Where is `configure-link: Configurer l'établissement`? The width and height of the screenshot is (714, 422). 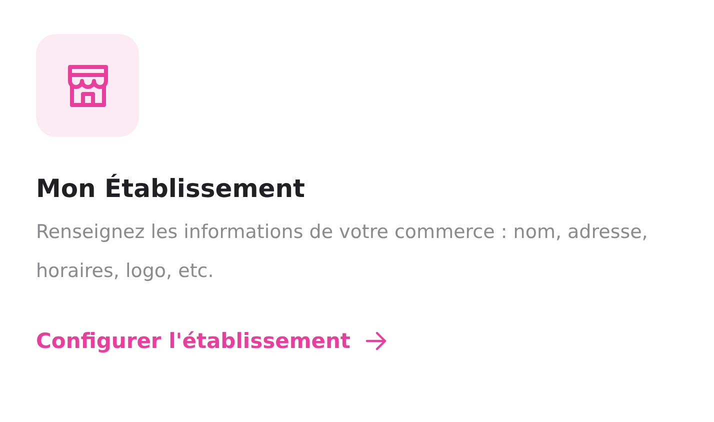
configure-link: Configurer l'établissement is located at coordinates (212, 341).